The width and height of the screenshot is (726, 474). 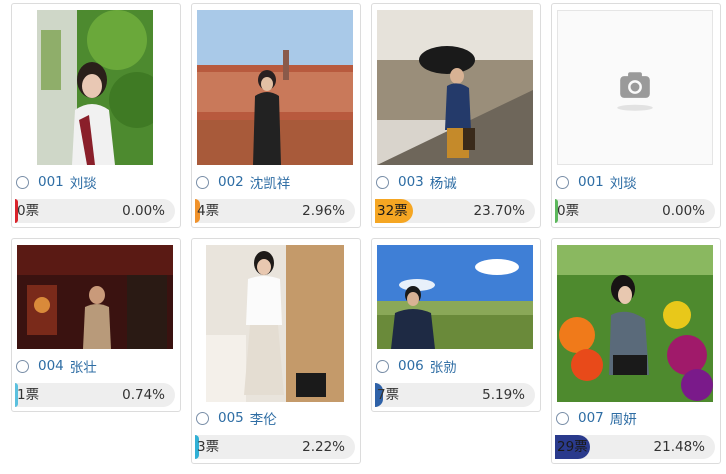 I want to click on candidate-name: 杨诚, so click(x=443, y=184).